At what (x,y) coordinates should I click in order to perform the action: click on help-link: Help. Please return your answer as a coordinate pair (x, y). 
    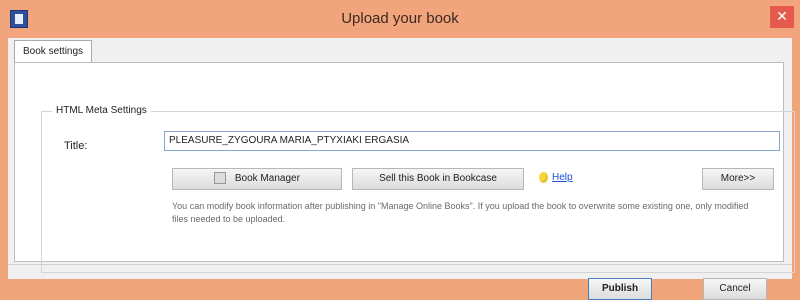
    Looking at the image, I should click on (556, 177).